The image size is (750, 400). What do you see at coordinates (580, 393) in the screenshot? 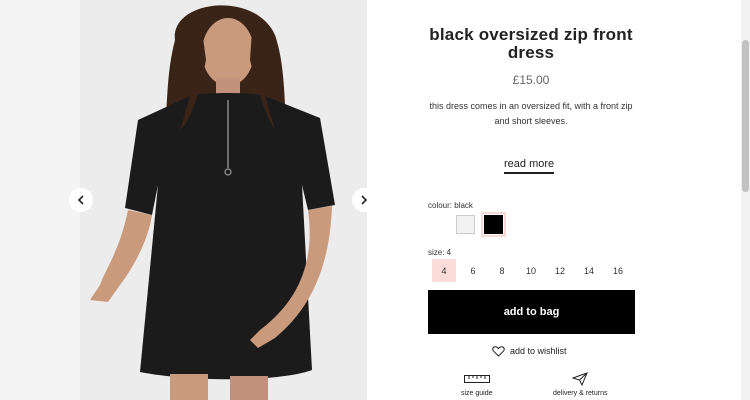
I see `delivery-returns-label: delivery & returns` at bounding box center [580, 393].